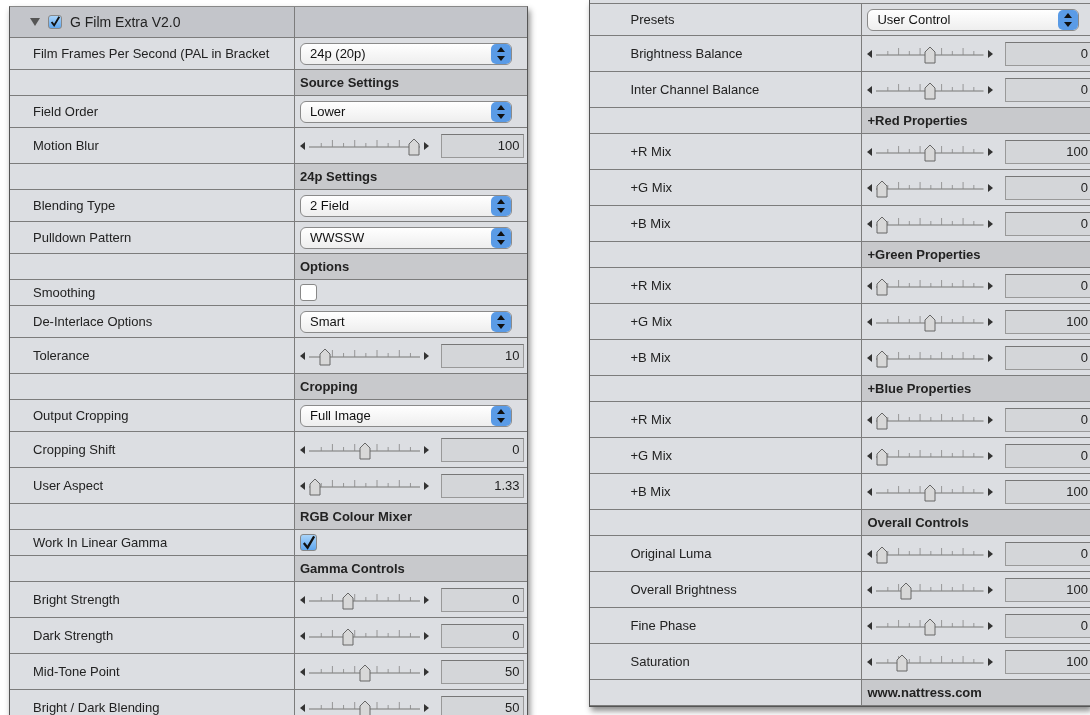  What do you see at coordinates (406, 237) in the screenshot?
I see `popup-button: WWSSW` at bounding box center [406, 237].